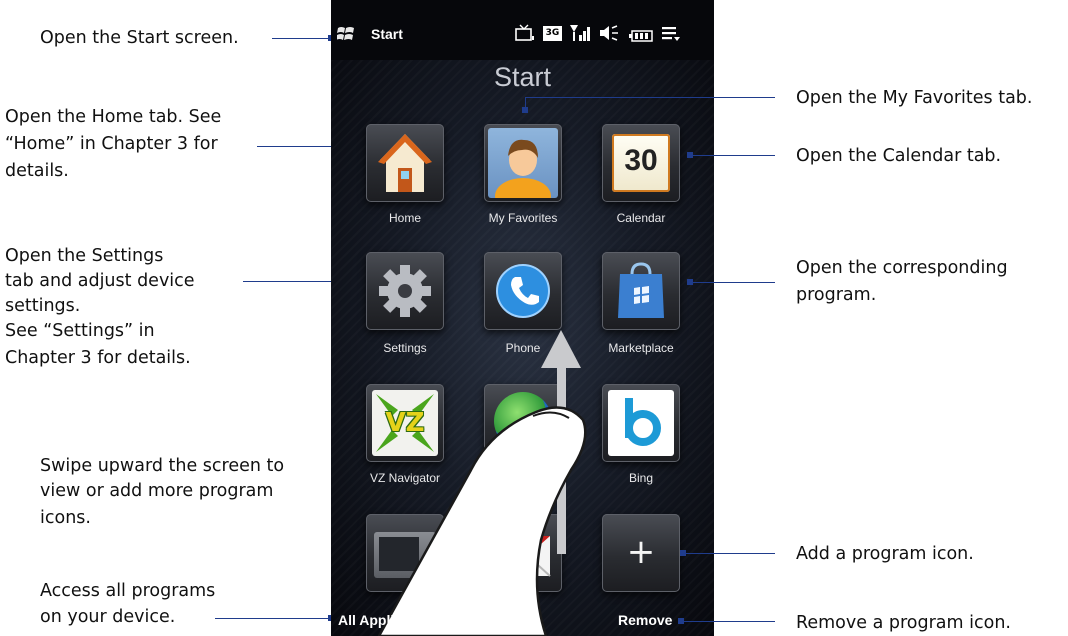  I want to click on calendar-day: 30, so click(641, 160).